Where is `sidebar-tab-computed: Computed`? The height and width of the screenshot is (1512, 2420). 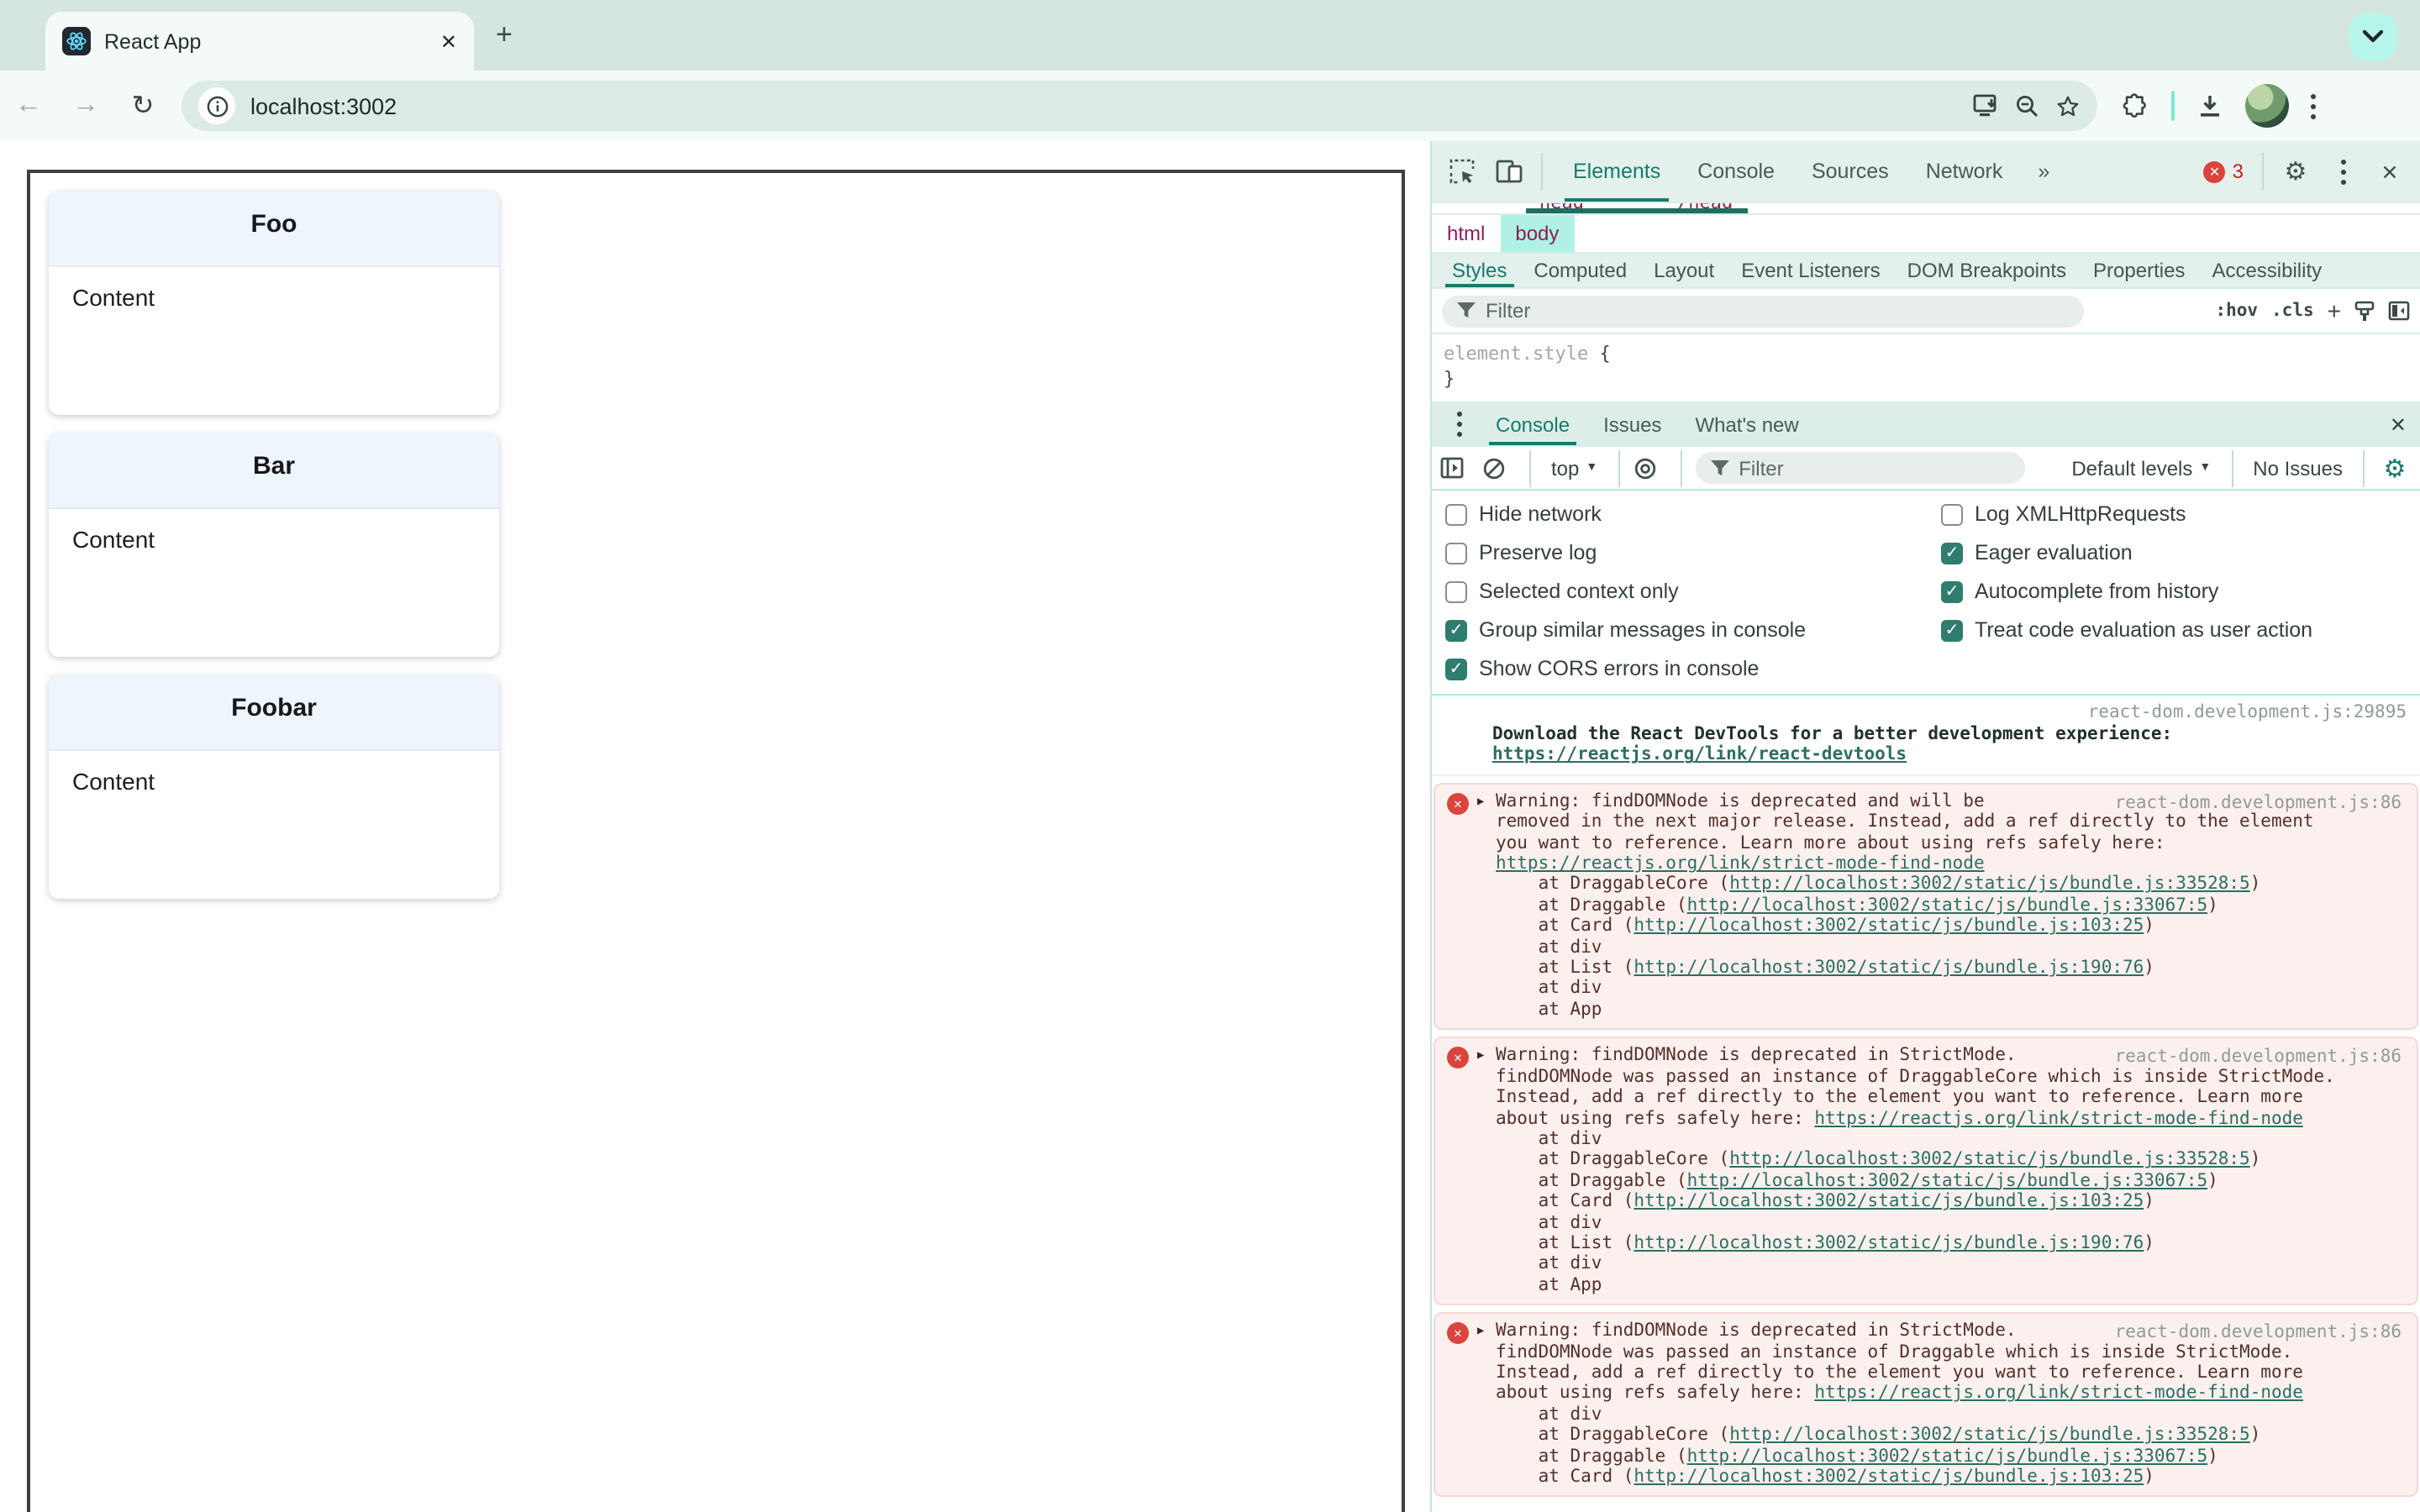 sidebar-tab-computed: Computed is located at coordinates (1580, 270).